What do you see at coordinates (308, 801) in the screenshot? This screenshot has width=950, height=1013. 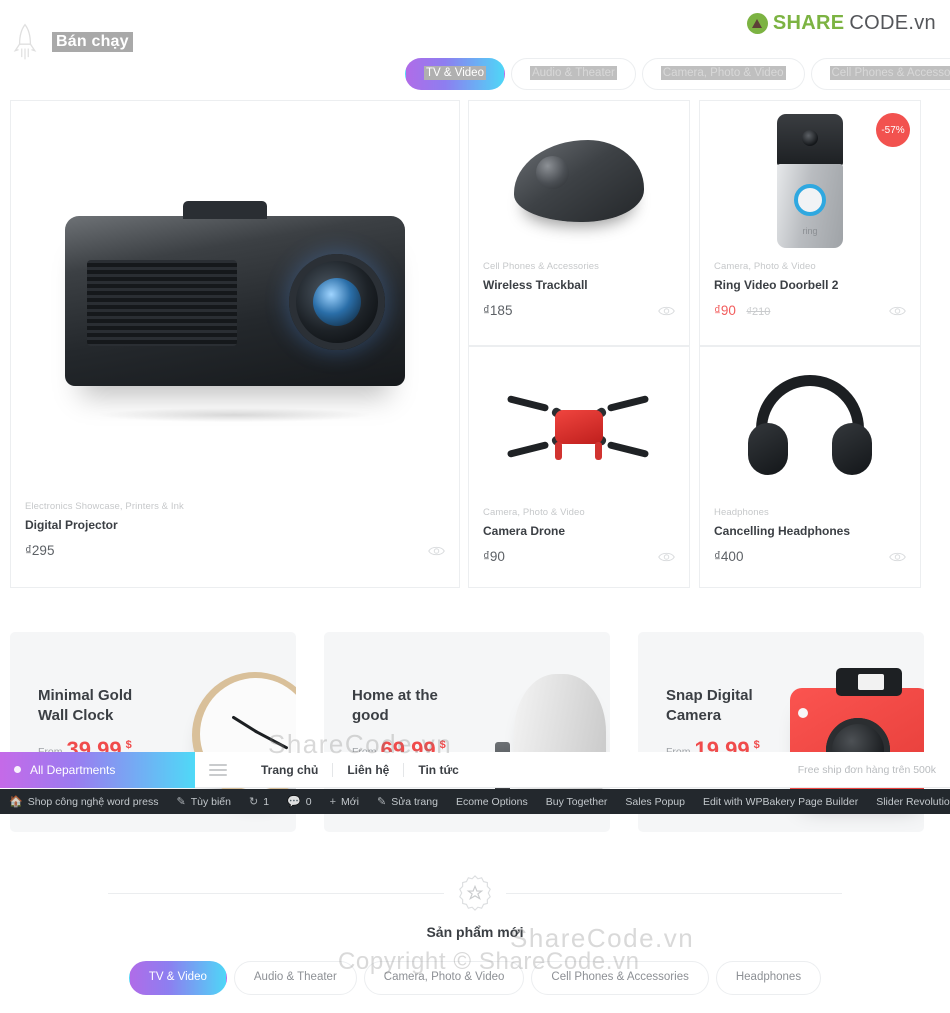 I see `comments-count: 0` at bounding box center [308, 801].